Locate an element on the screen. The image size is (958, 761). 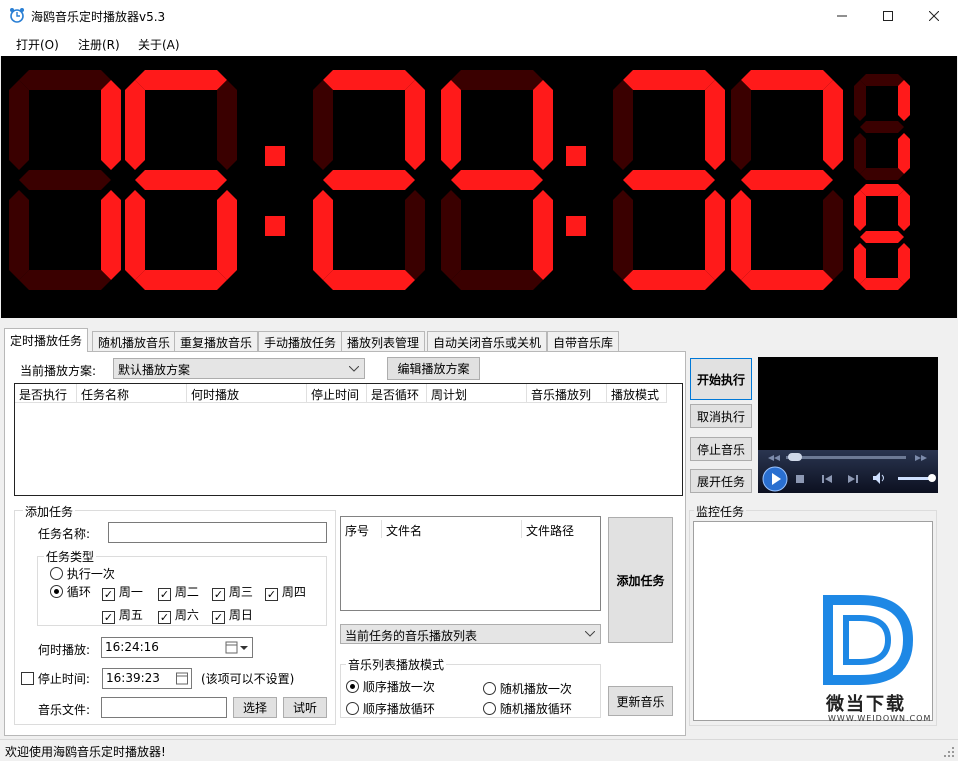
loop-radio: 循环 is located at coordinates (70, 591).